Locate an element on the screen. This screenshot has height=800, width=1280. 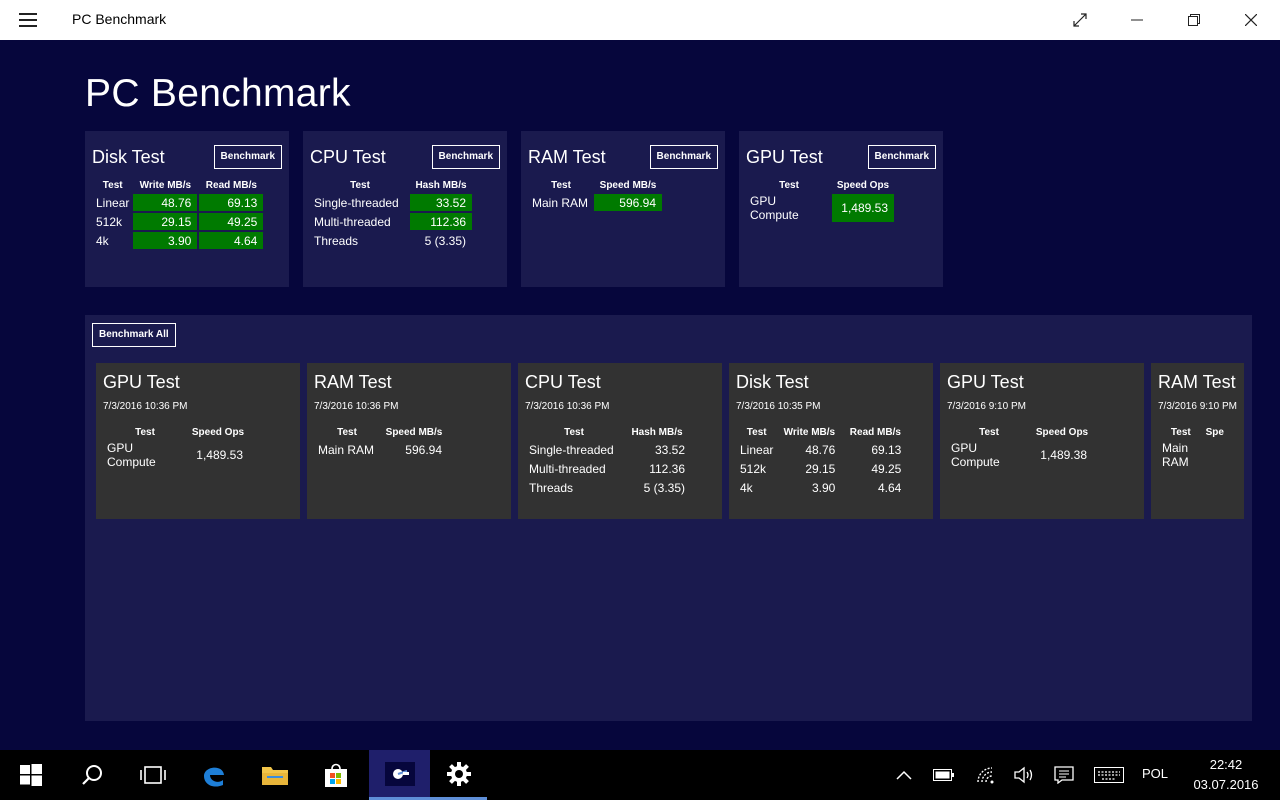
write-value: 29.15 is located at coordinates (820, 468).